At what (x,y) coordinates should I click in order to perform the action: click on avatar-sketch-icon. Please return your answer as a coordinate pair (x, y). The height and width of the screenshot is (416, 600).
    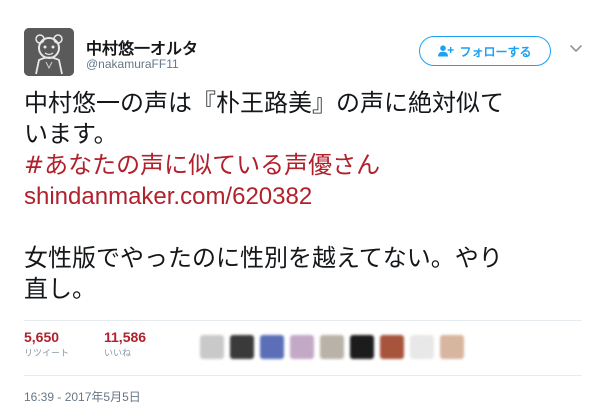
    Looking at the image, I should click on (49, 52).